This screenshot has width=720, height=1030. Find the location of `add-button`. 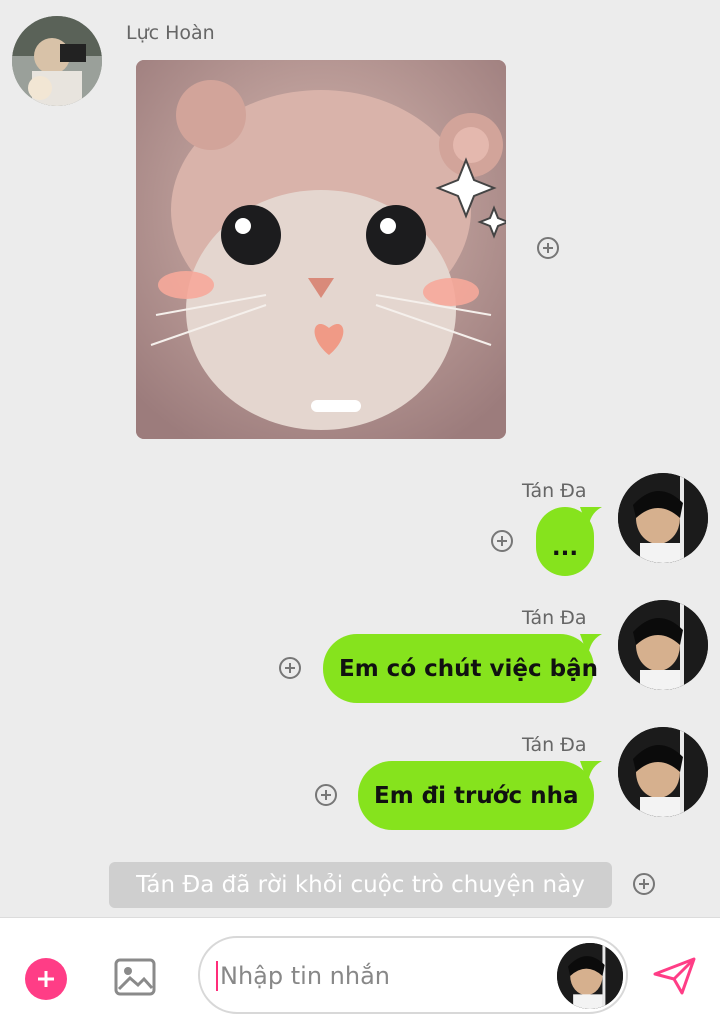

add-button is located at coordinates (46, 979).